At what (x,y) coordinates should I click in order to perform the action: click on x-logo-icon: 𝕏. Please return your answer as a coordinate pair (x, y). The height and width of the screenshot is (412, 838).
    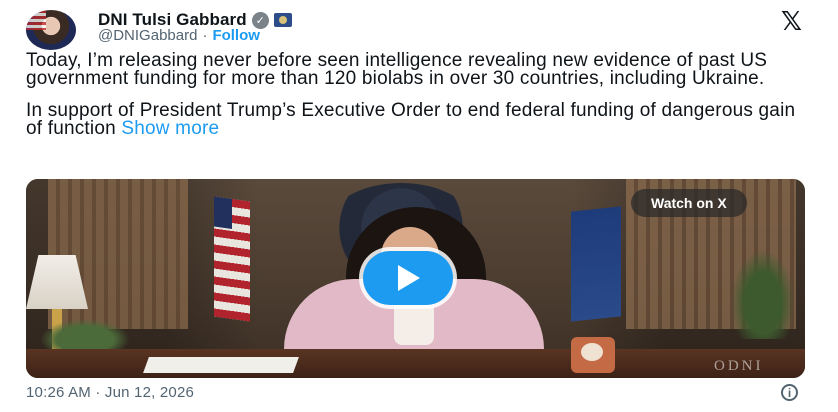
    Looking at the image, I should click on (791, 21).